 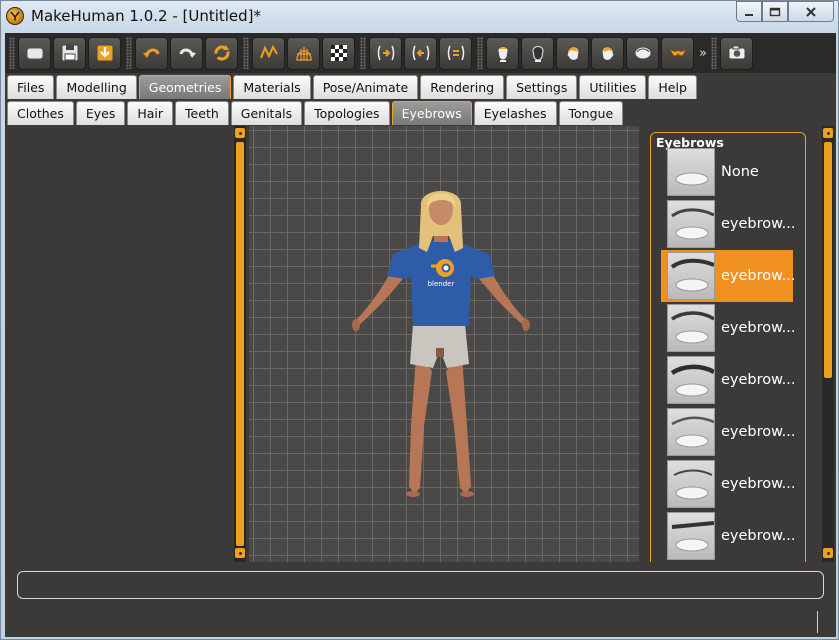 I want to click on redo-button, so click(x=186, y=53).